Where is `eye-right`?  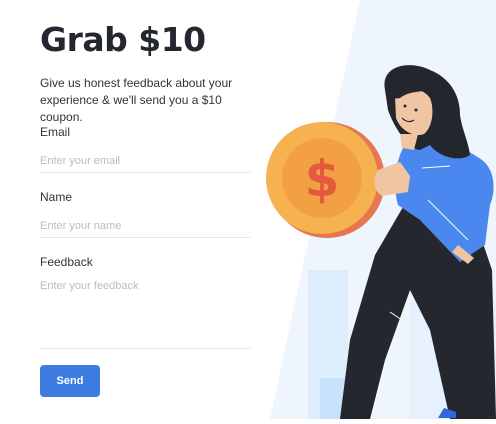
eye-right is located at coordinates (416, 110).